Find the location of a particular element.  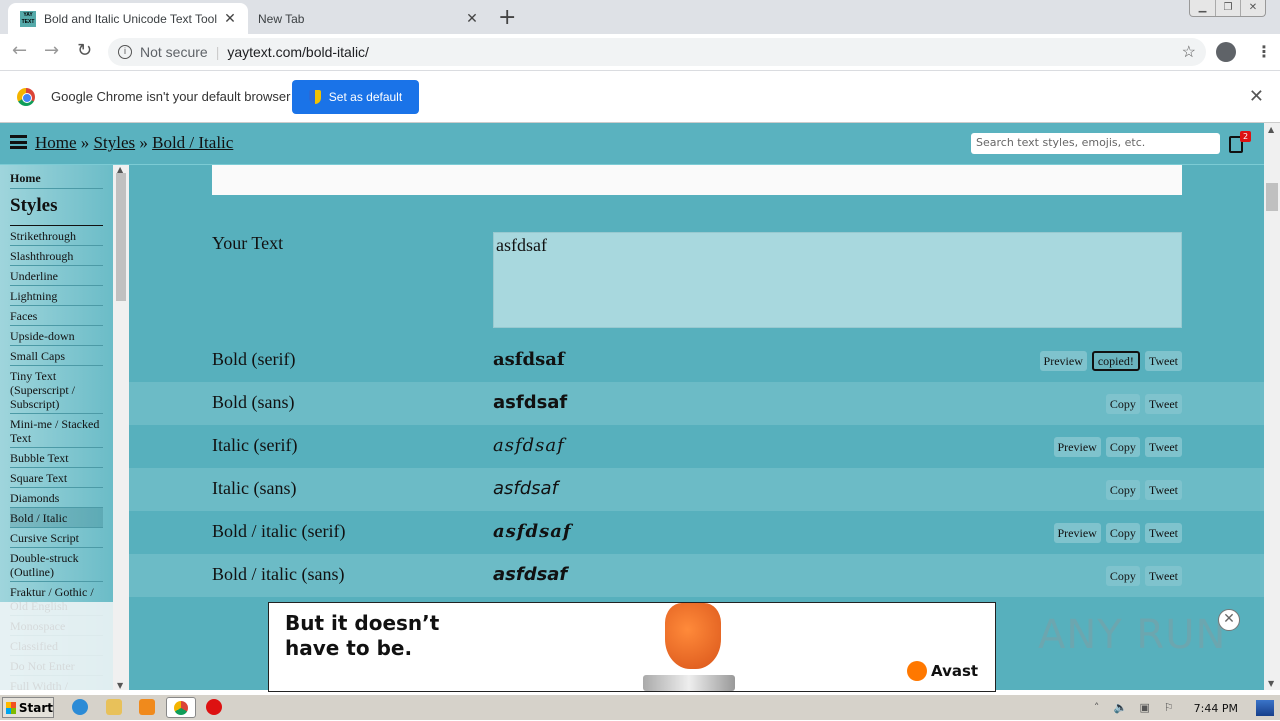

style-label: Italic (serif) is located at coordinates (255, 445).